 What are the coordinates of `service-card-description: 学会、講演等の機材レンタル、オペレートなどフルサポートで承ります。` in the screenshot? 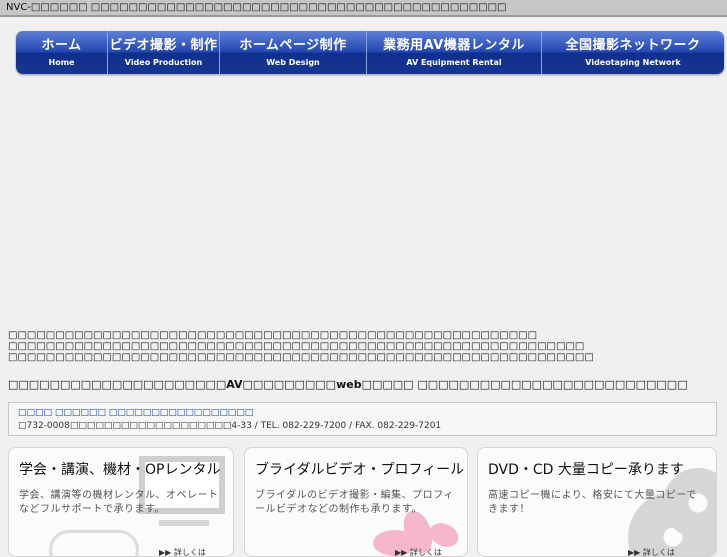 It's located at (119, 502).